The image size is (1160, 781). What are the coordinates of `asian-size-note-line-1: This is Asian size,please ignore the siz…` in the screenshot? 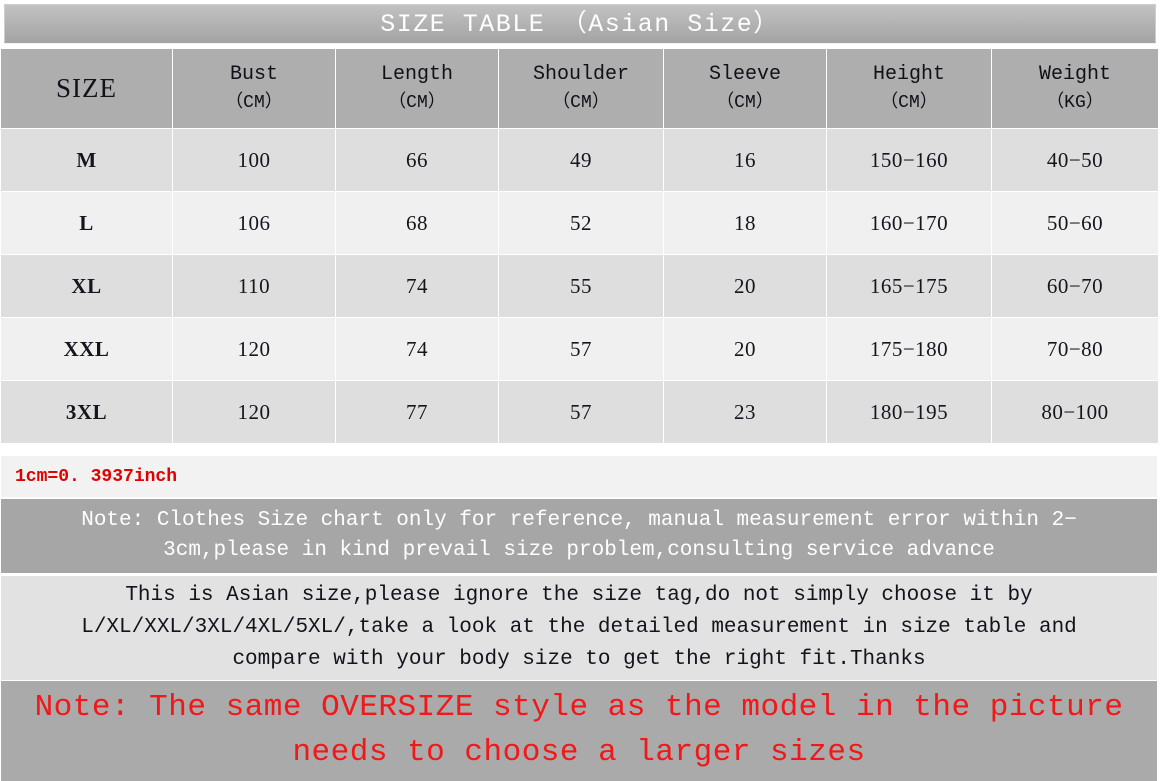 It's located at (579, 596).